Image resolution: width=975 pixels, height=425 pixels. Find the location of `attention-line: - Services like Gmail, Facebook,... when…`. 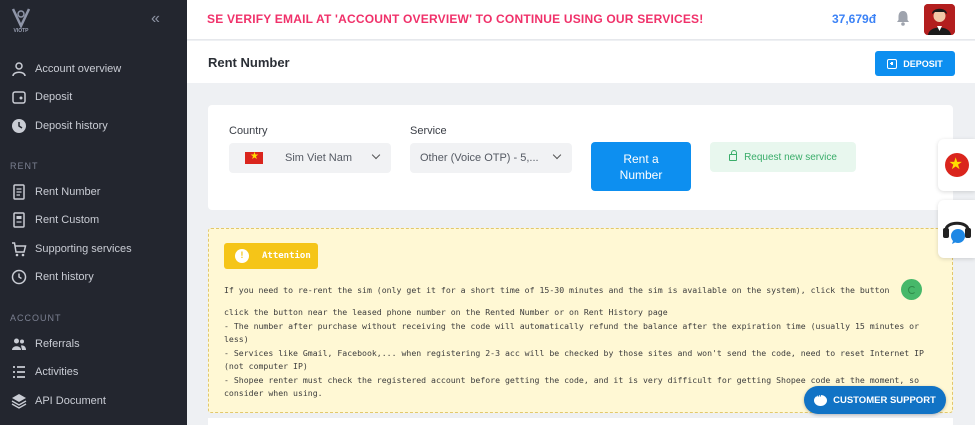

attention-line: - Services like Gmail, Facebook,... when… is located at coordinates (574, 353).